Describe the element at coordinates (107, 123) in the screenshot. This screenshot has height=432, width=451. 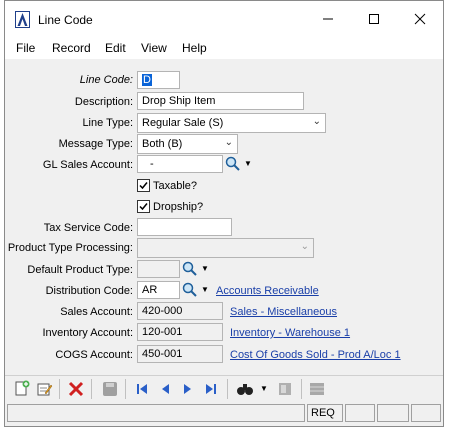
I see `line-type-label: Line Type:` at that location.